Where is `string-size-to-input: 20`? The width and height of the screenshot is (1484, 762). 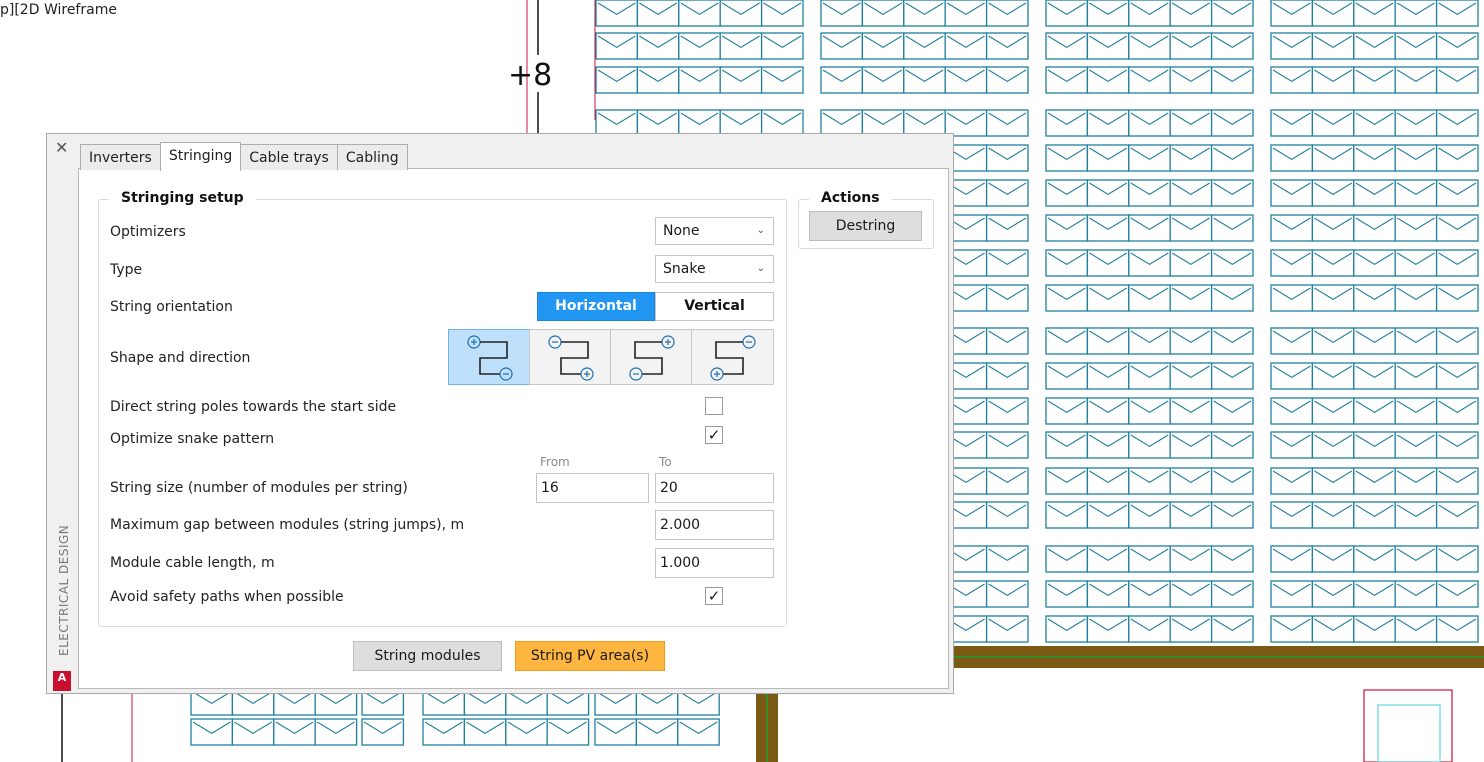 string-size-to-input: 20 is located at coordinates (714, 488).